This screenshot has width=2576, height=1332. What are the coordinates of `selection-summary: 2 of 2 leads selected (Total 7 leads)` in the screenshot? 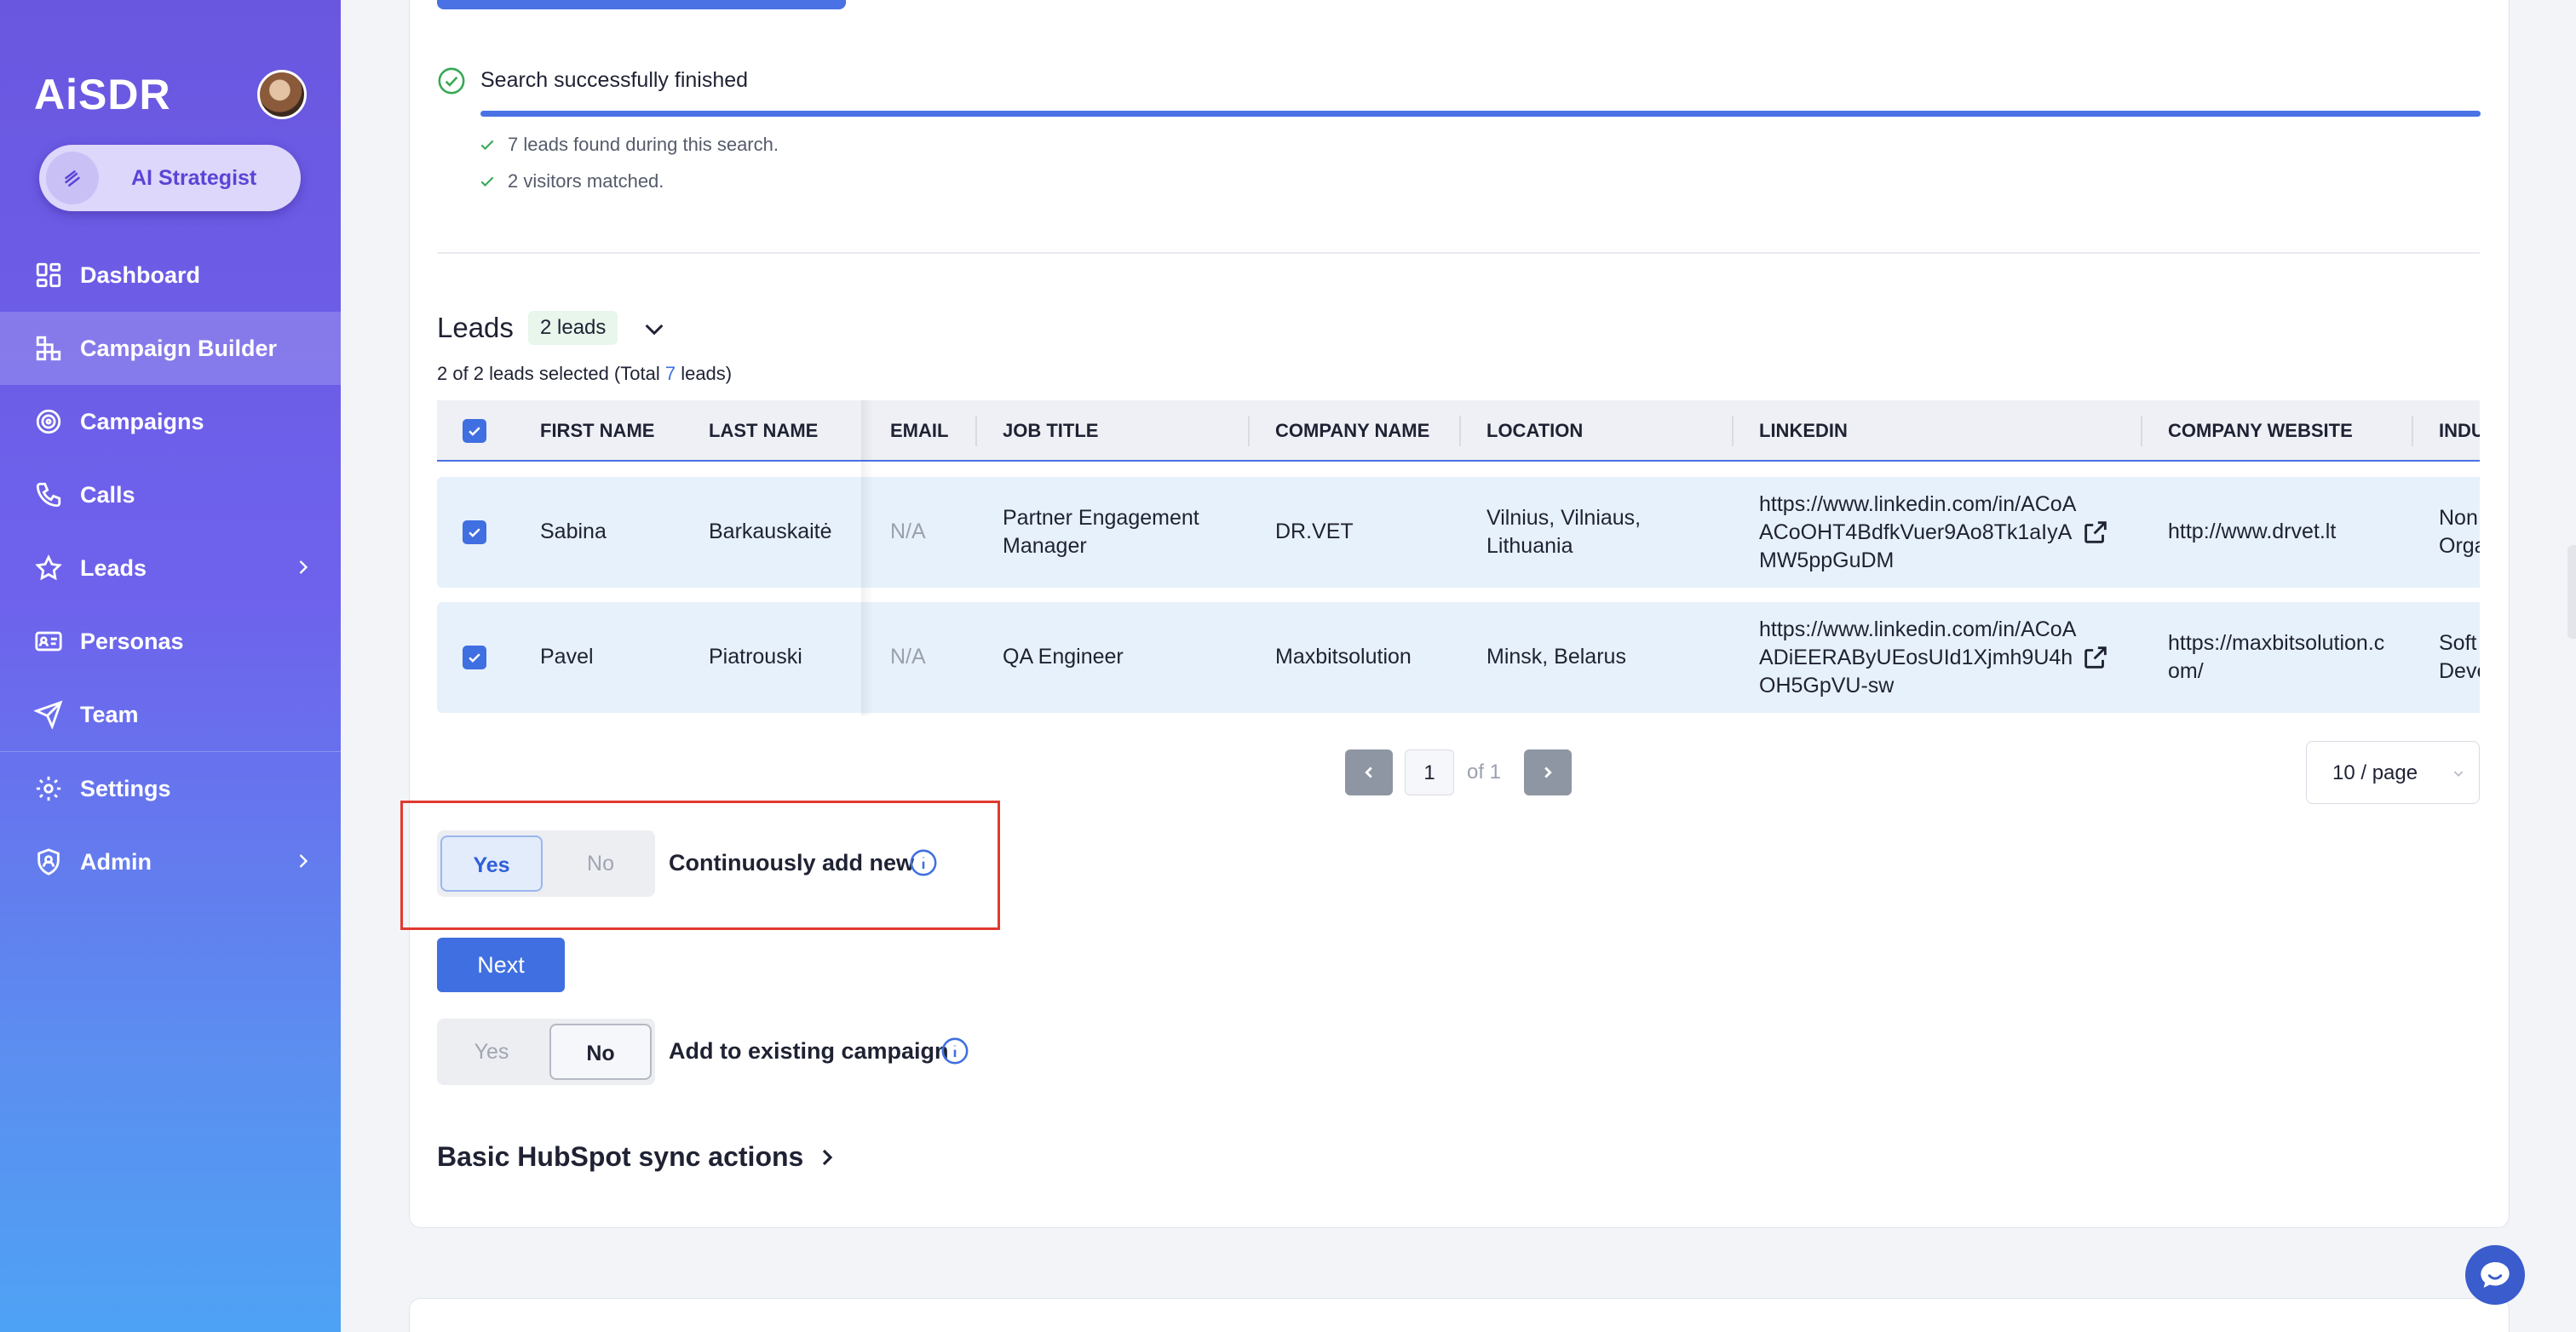 It's located at (584, 374).